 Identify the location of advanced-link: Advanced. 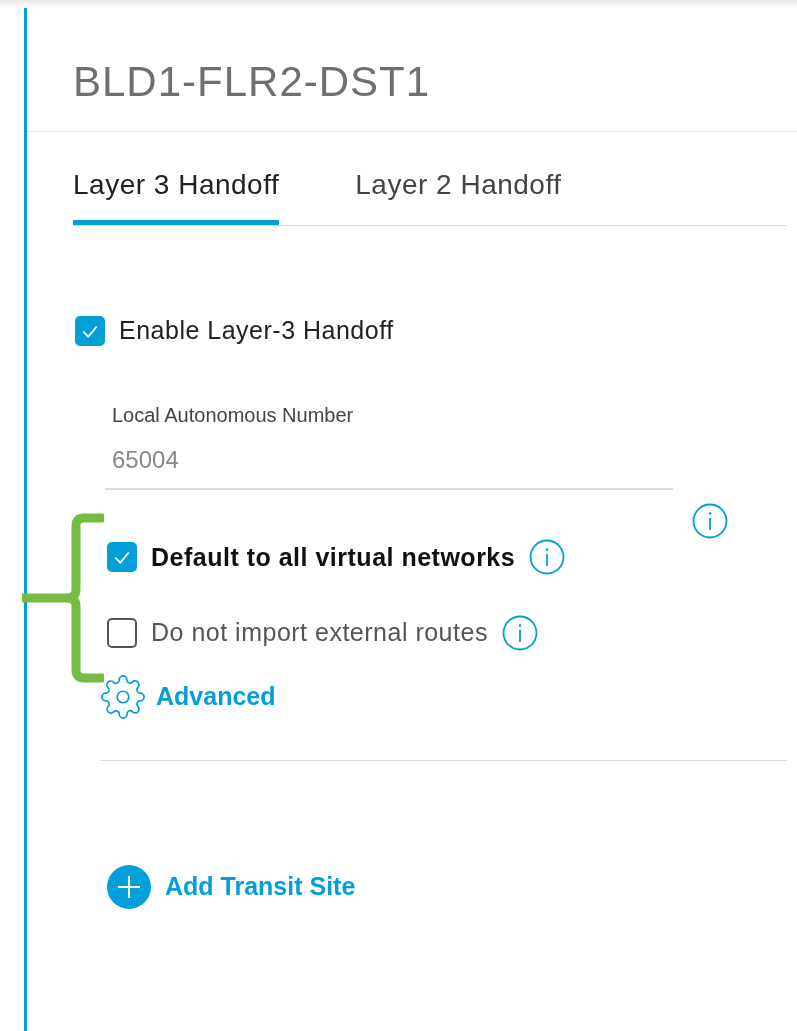
(216, 696).